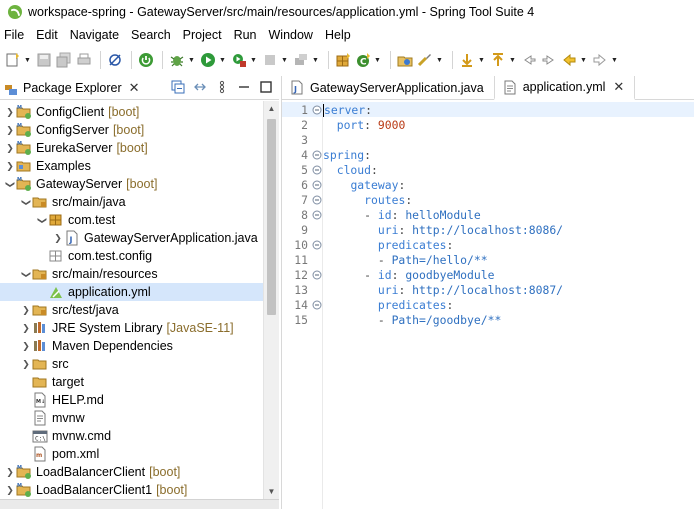  What do you see at coordinates (488, 319) in the screenshot?
I see `code-line: 15 - Path=/goodbye/**` at bounding box center [488, 319].